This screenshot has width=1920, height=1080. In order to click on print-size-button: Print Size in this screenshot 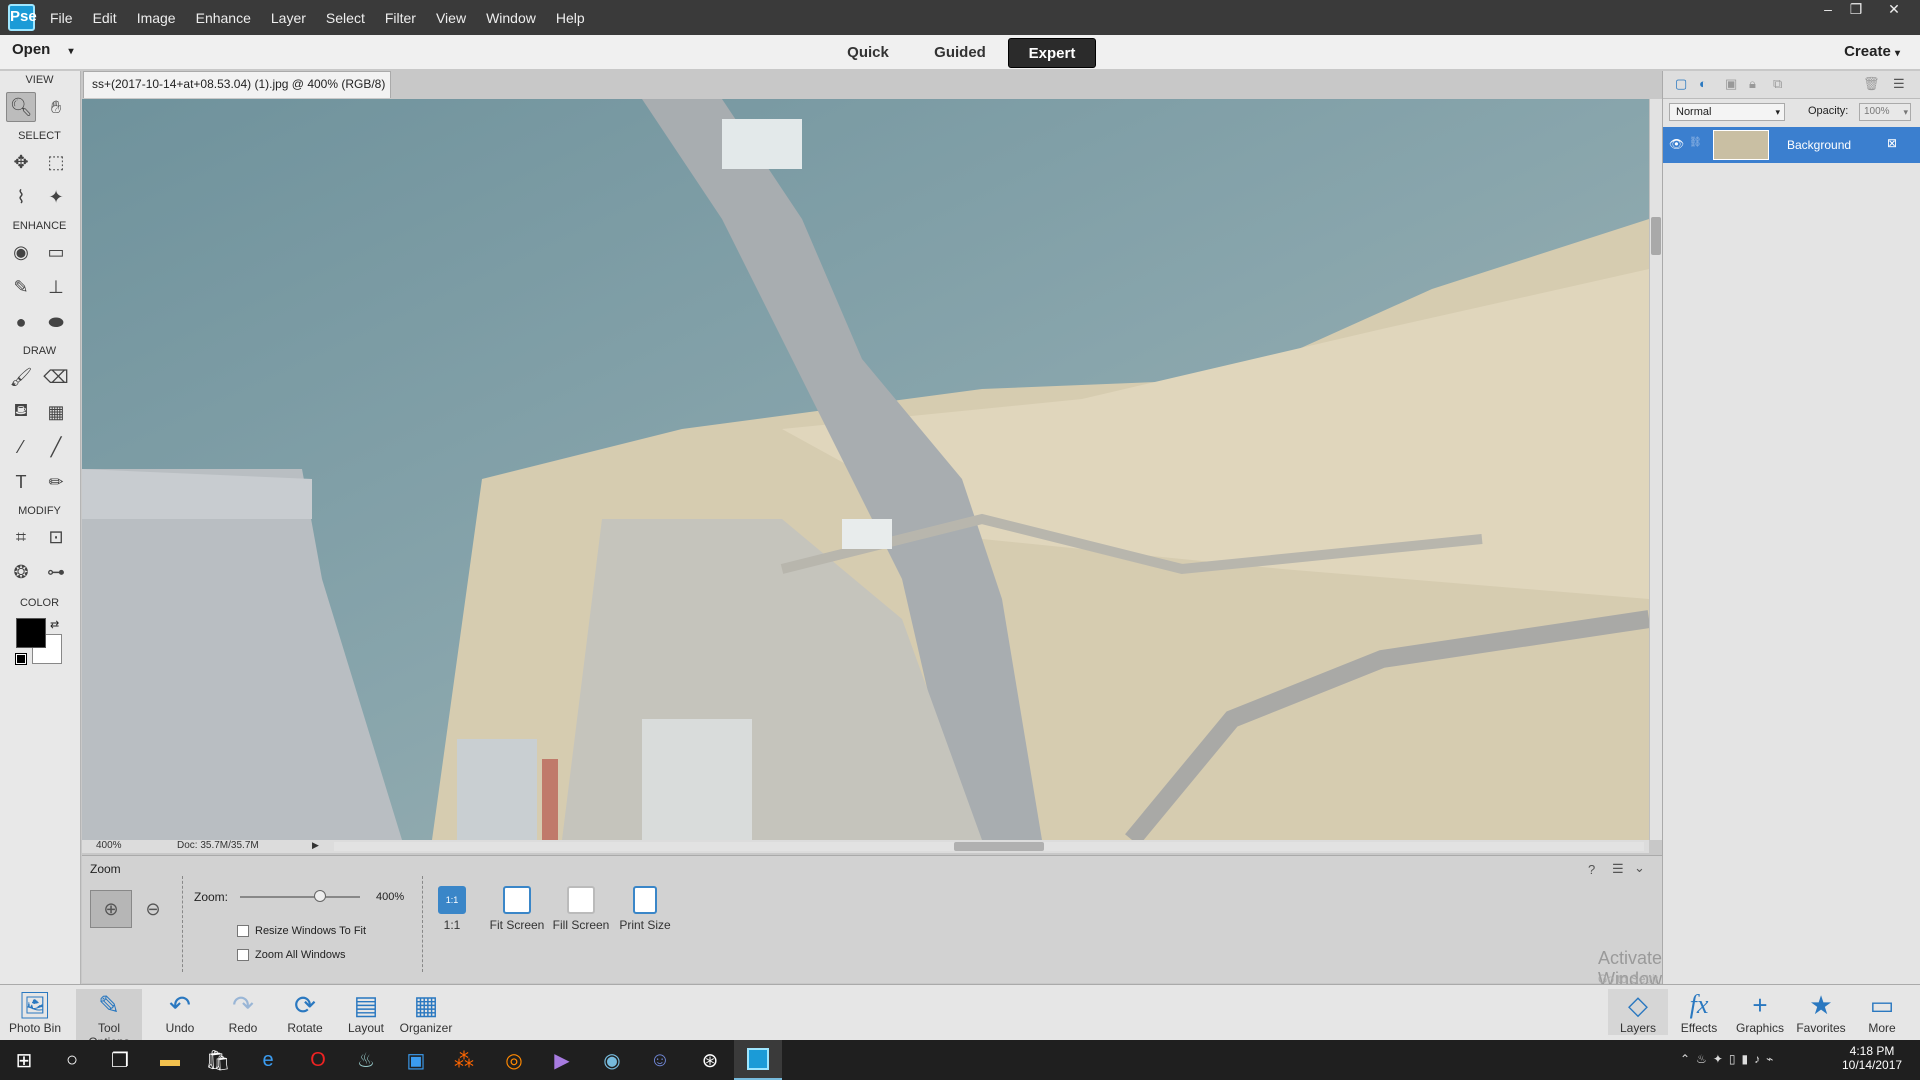, I will do `click(645, 909)`.